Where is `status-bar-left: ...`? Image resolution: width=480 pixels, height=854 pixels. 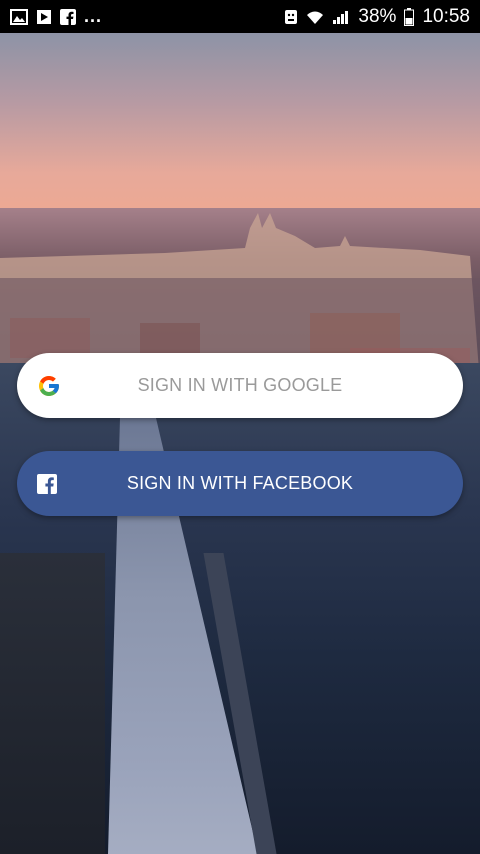
status-bar-left: ... is located at coordinates (56, 16).